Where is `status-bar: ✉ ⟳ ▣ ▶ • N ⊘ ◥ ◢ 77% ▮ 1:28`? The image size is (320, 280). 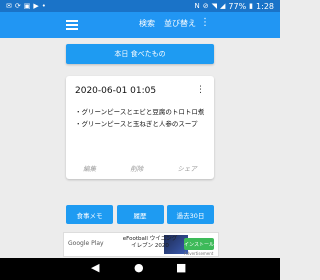 status-bar: ✉ ⟳ ▣ ▶ • N ⊘ ◥ ◢ 77% ▮ 1:28 is located at coordinates (140, 6).